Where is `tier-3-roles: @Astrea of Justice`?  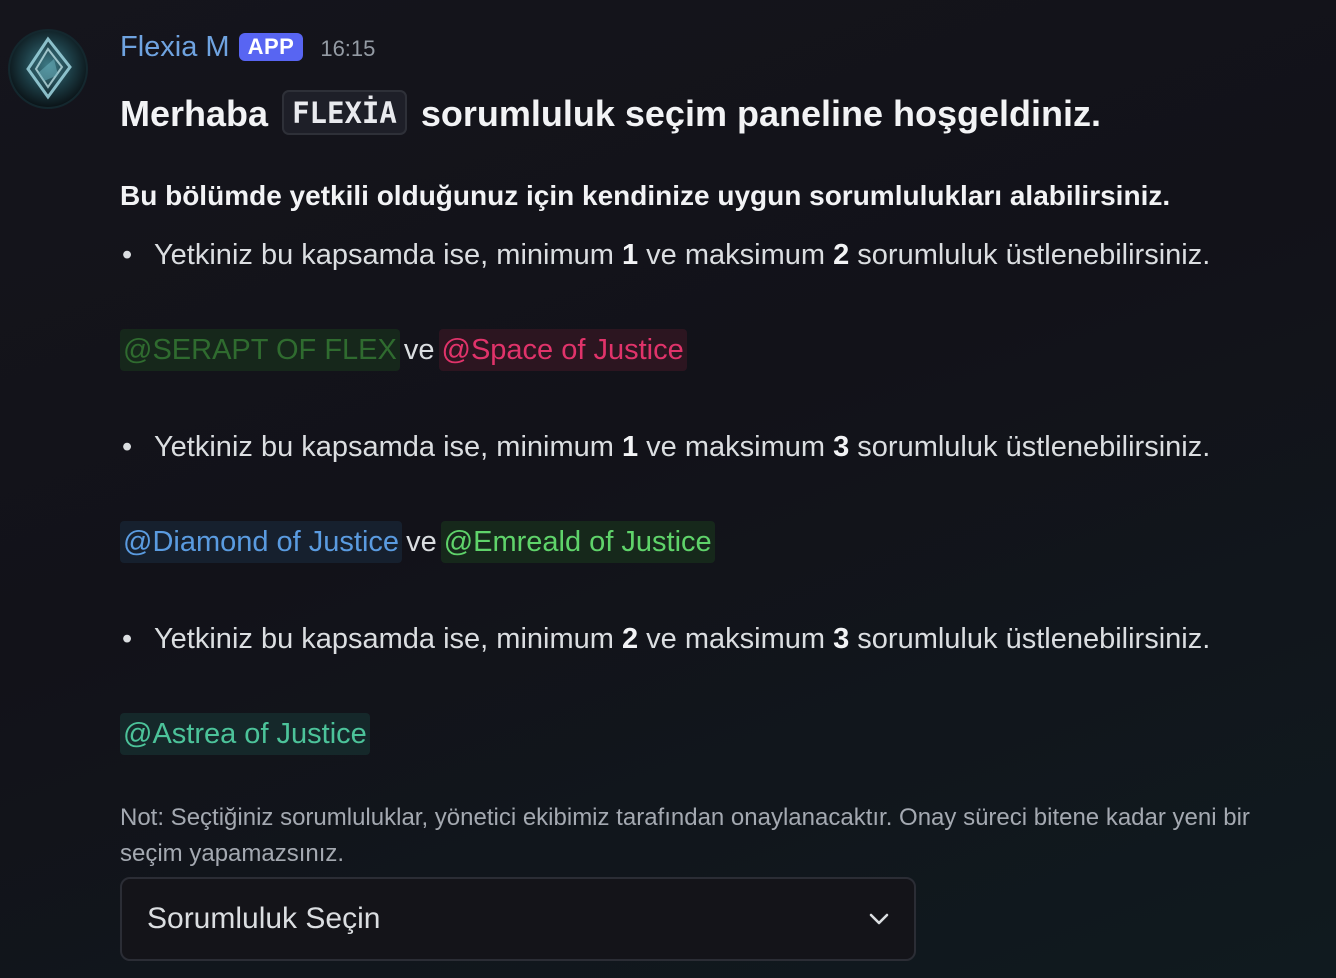 tier-3-roles: @Astrea of Justice is located at coordinates (245, 734).